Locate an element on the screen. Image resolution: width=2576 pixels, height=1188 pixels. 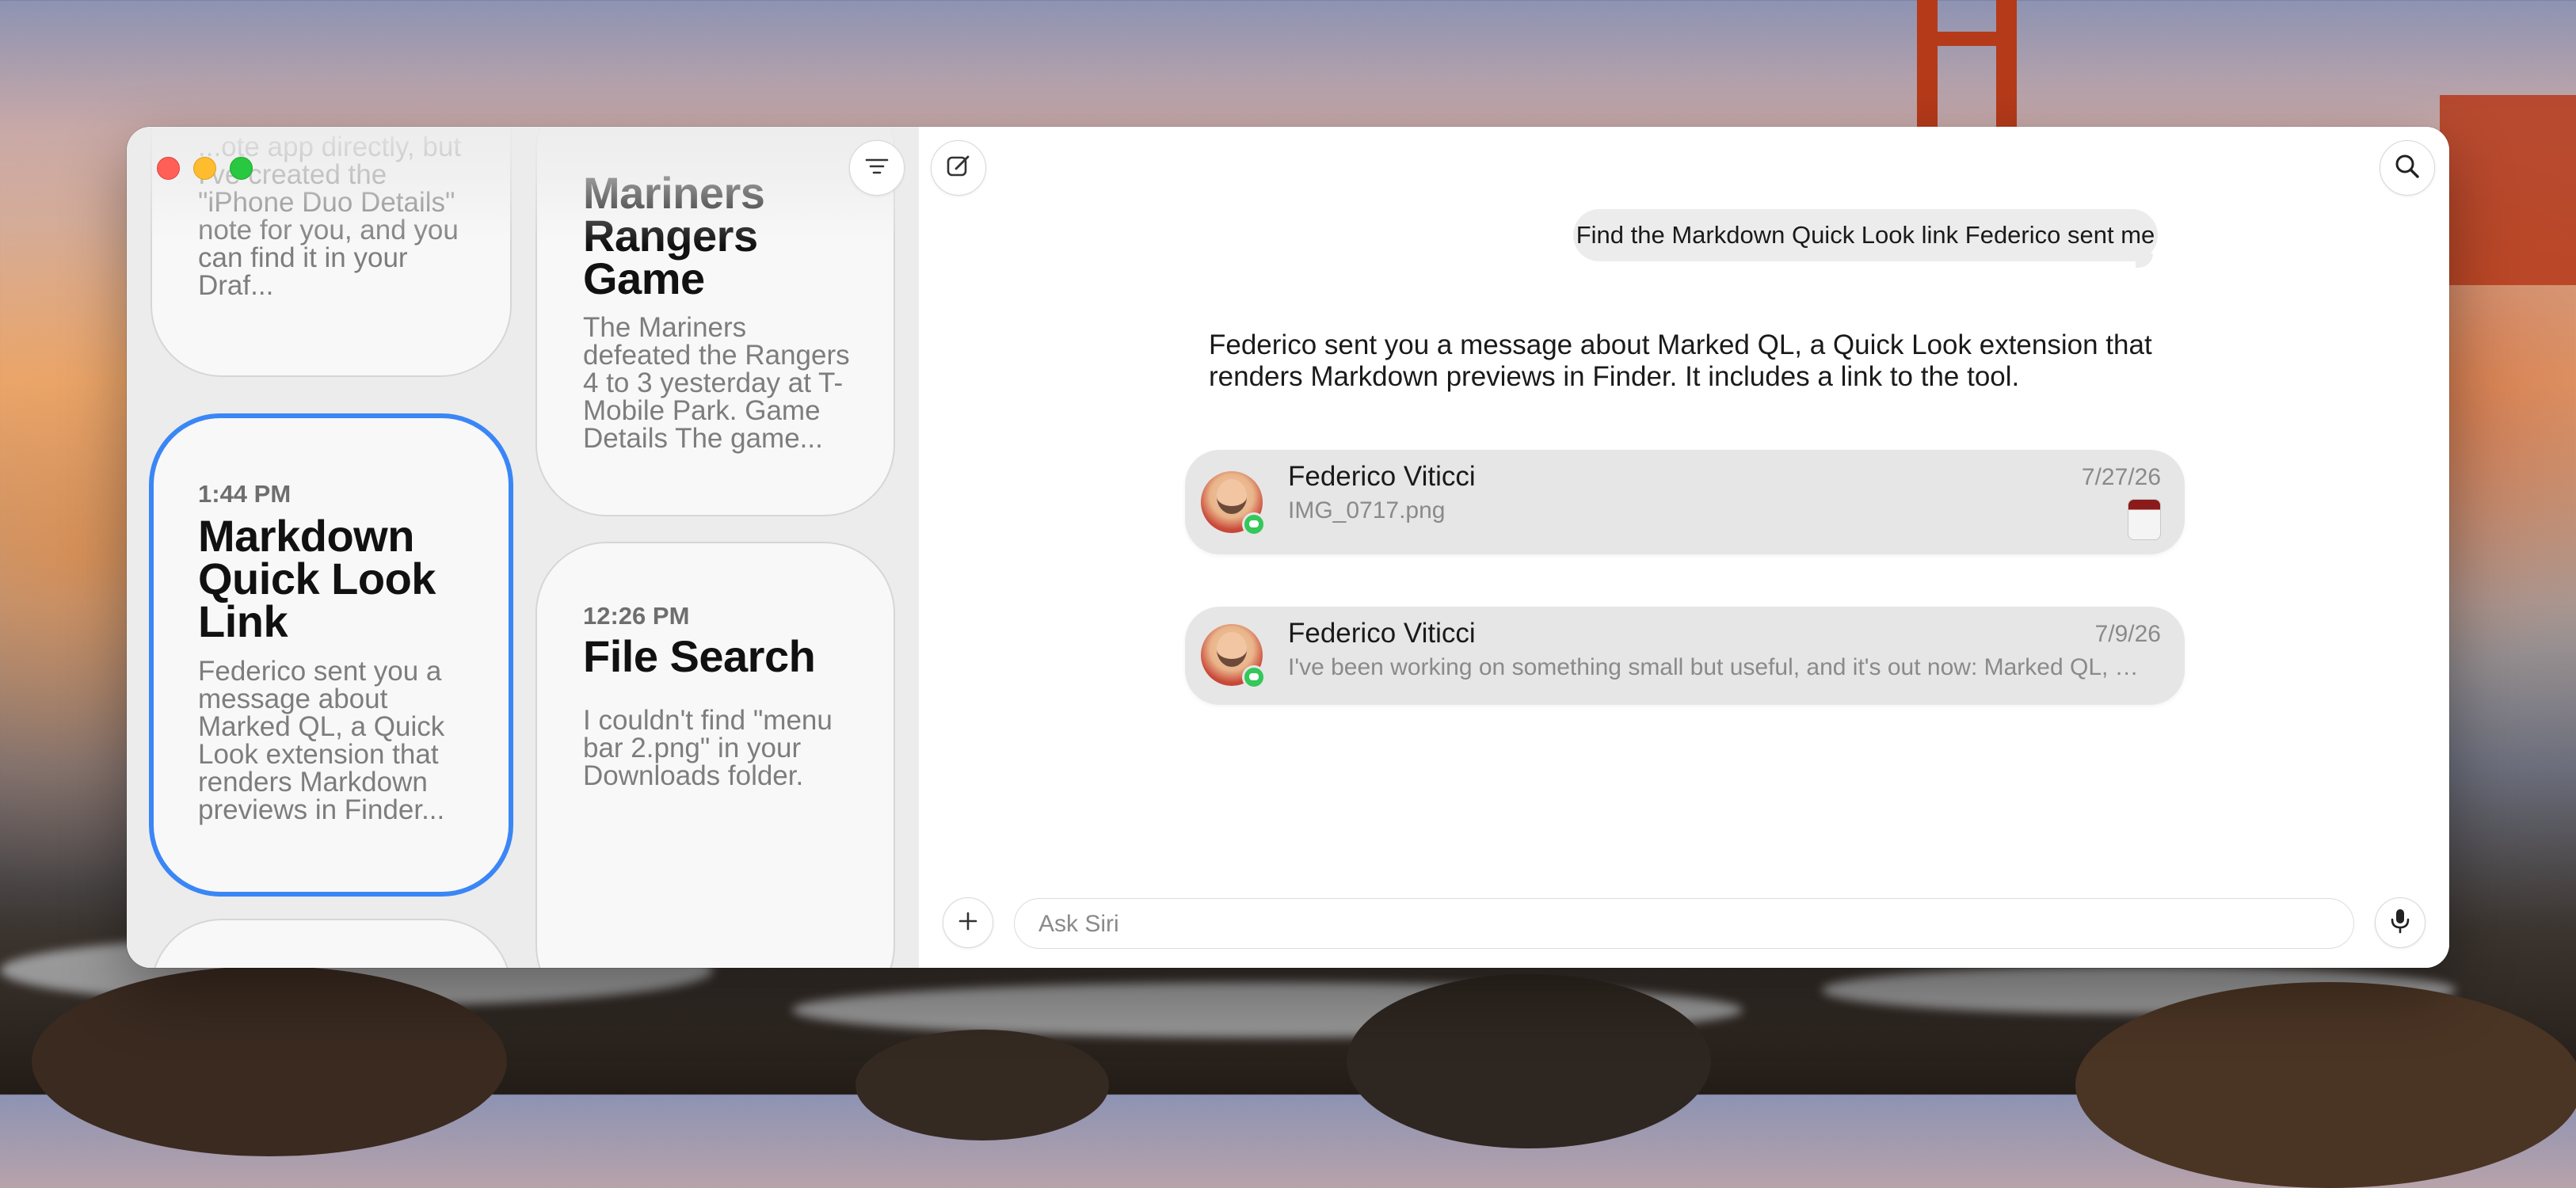
add-button is located at coordinates (968, 922).